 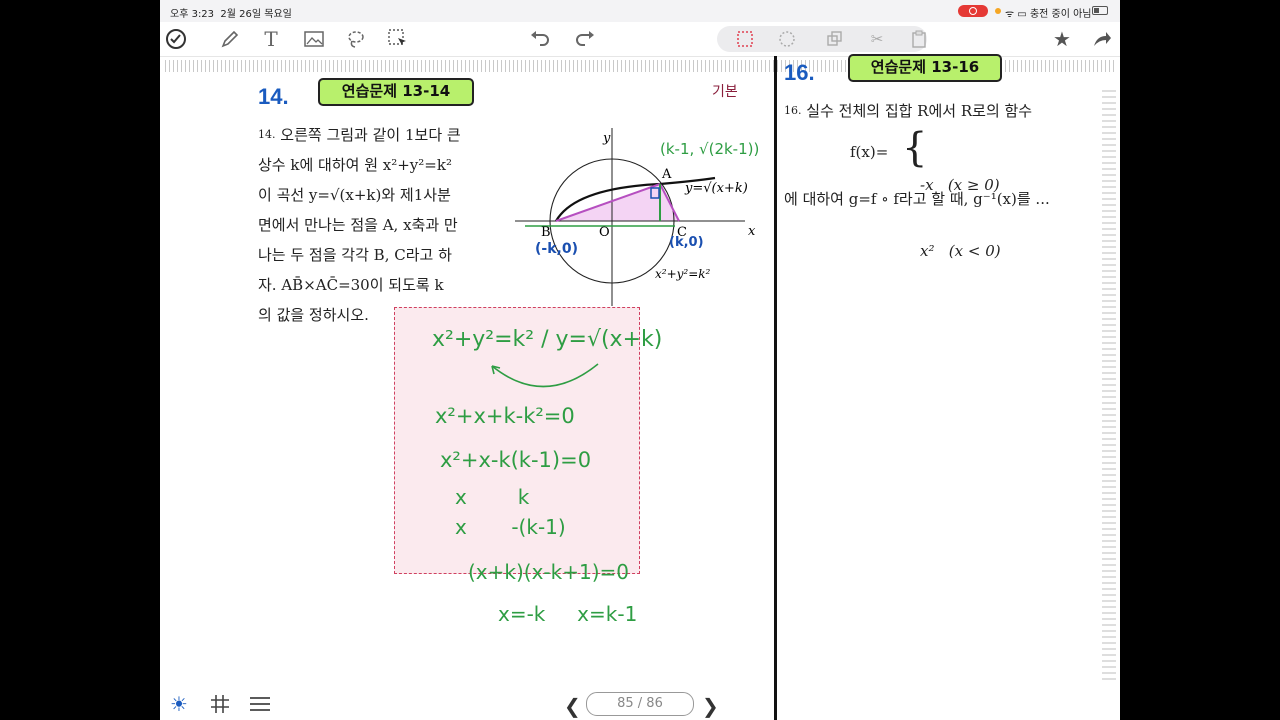 I want to click on problem-line: 상수 k에 대하여 원 x²+y²=k², so click(x=355, y=165).